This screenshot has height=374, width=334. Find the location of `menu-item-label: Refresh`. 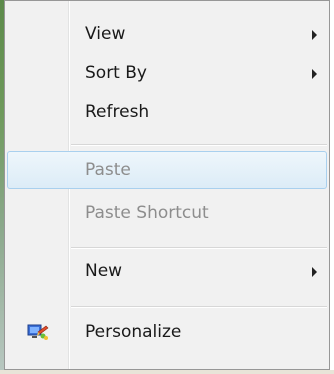

menu-item-label: Refresh is located at coordinates (117, 112).